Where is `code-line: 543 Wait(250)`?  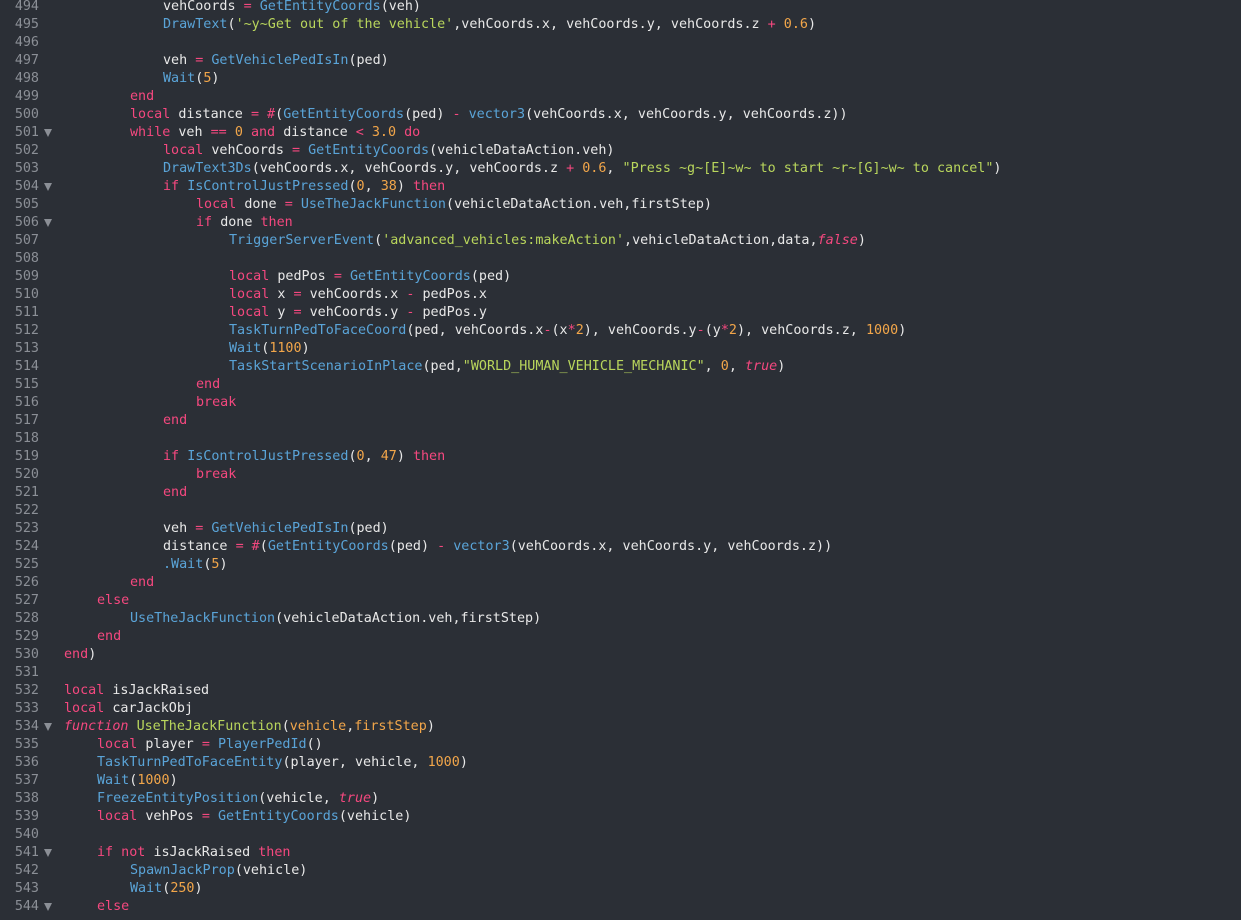
code-line: 543 Wait(250) is located at coordinates (620, 889).